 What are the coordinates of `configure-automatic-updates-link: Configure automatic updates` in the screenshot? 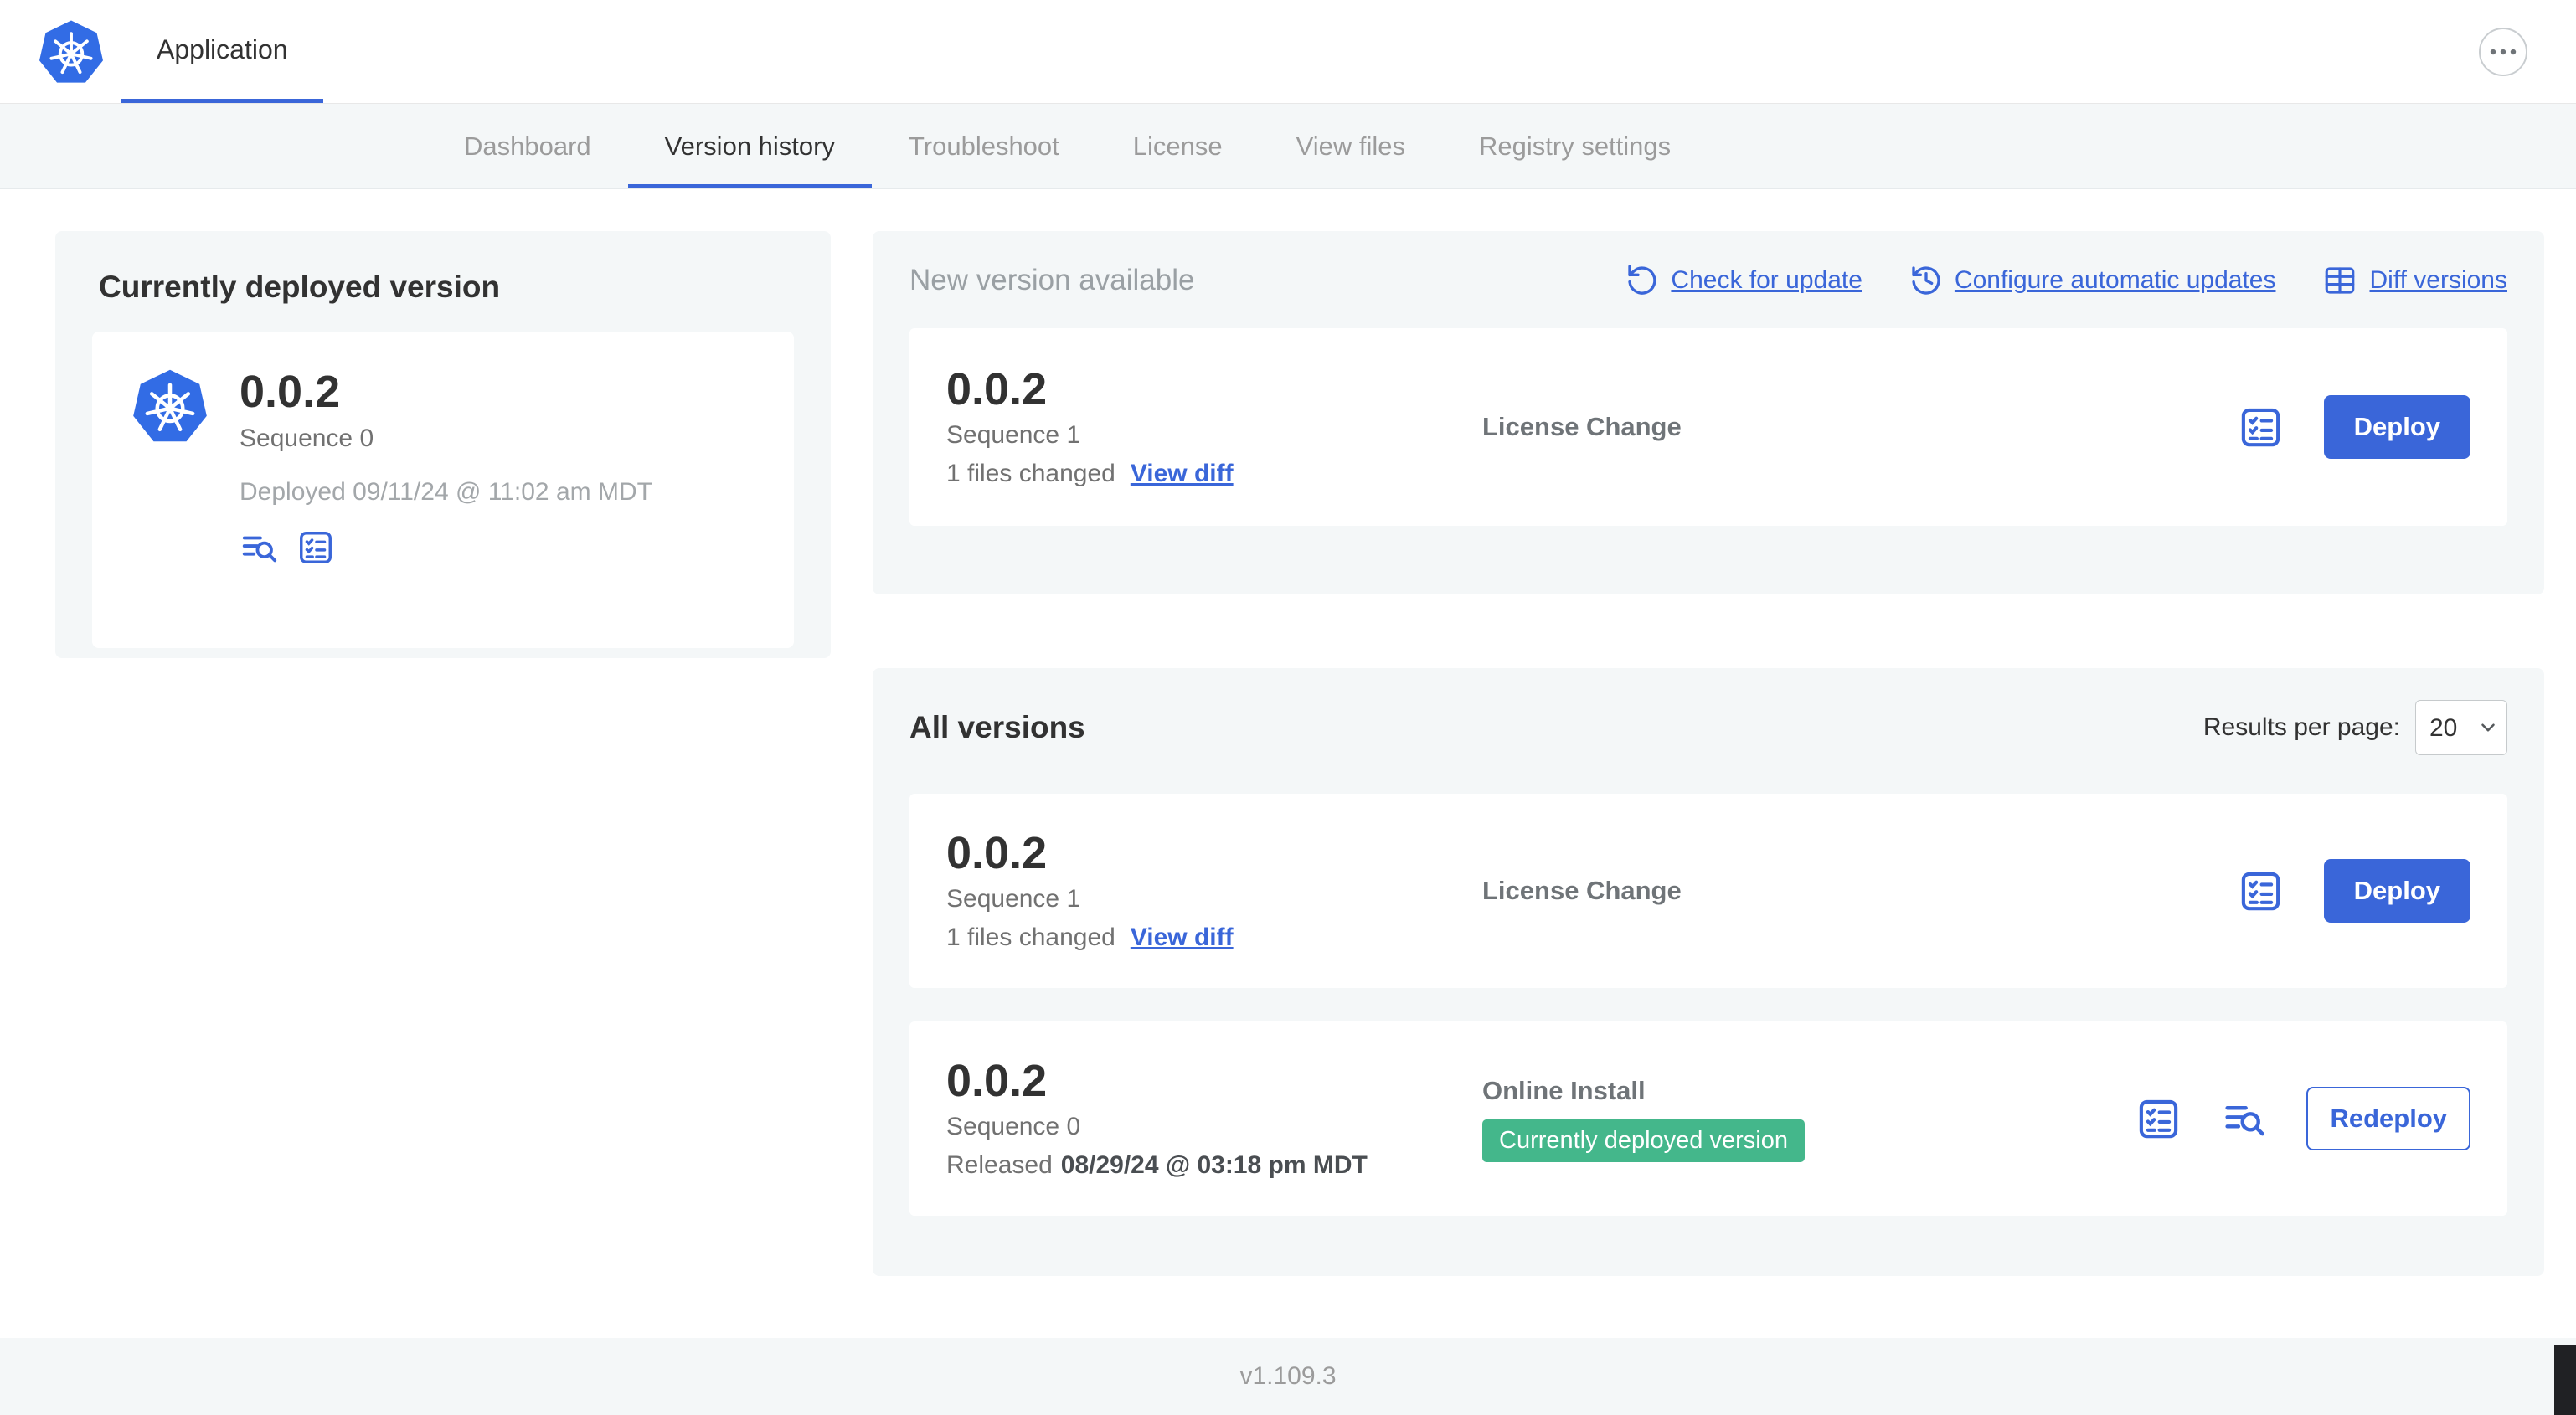 It's located at (2092, 280).